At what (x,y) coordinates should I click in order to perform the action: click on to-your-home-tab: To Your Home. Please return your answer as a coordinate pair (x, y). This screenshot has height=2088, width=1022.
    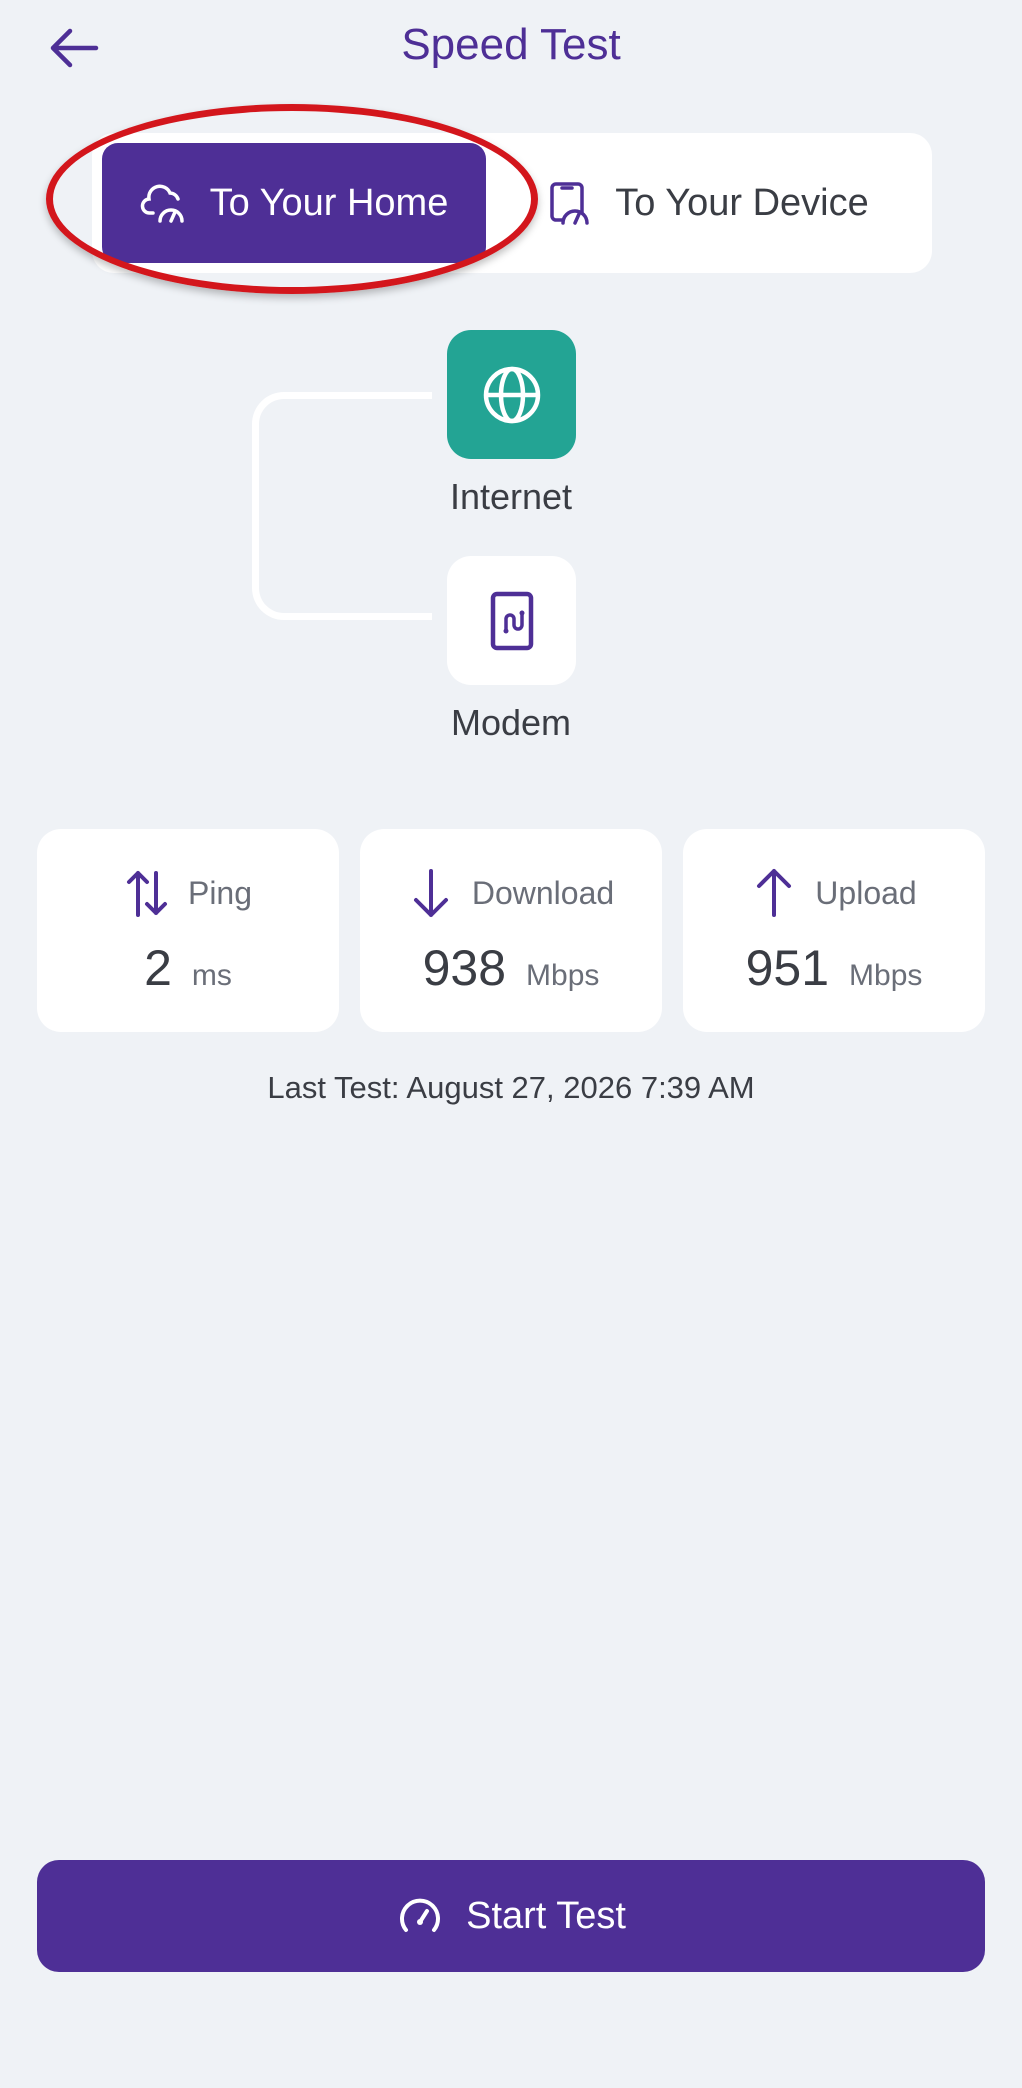
    Looking at the image, I should click on (294, 203).